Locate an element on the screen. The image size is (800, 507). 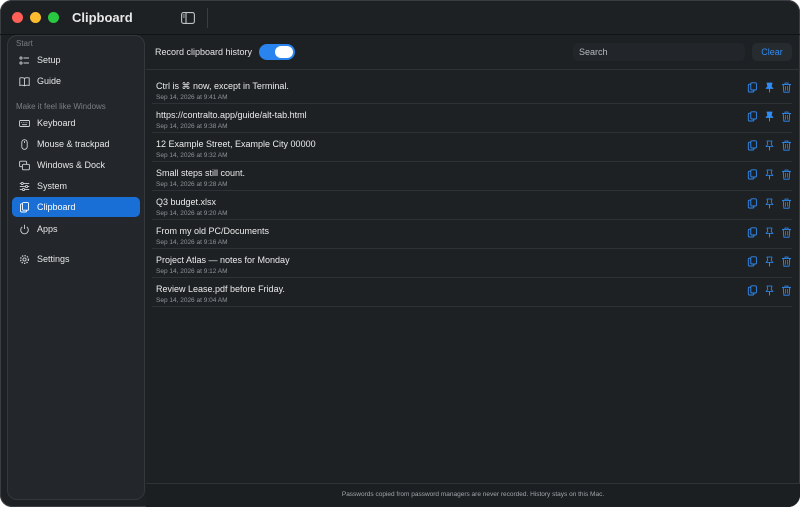
close-window-button is located at coordinates (17, 17).